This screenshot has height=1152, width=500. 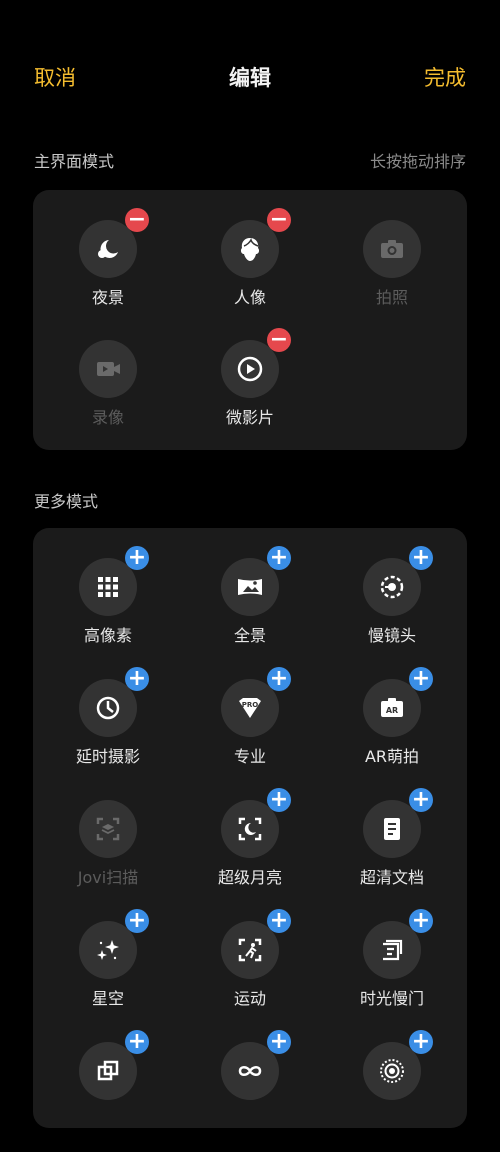 I want to click on mode-tile-panorama: + 全景, so click(x=249, y=607).